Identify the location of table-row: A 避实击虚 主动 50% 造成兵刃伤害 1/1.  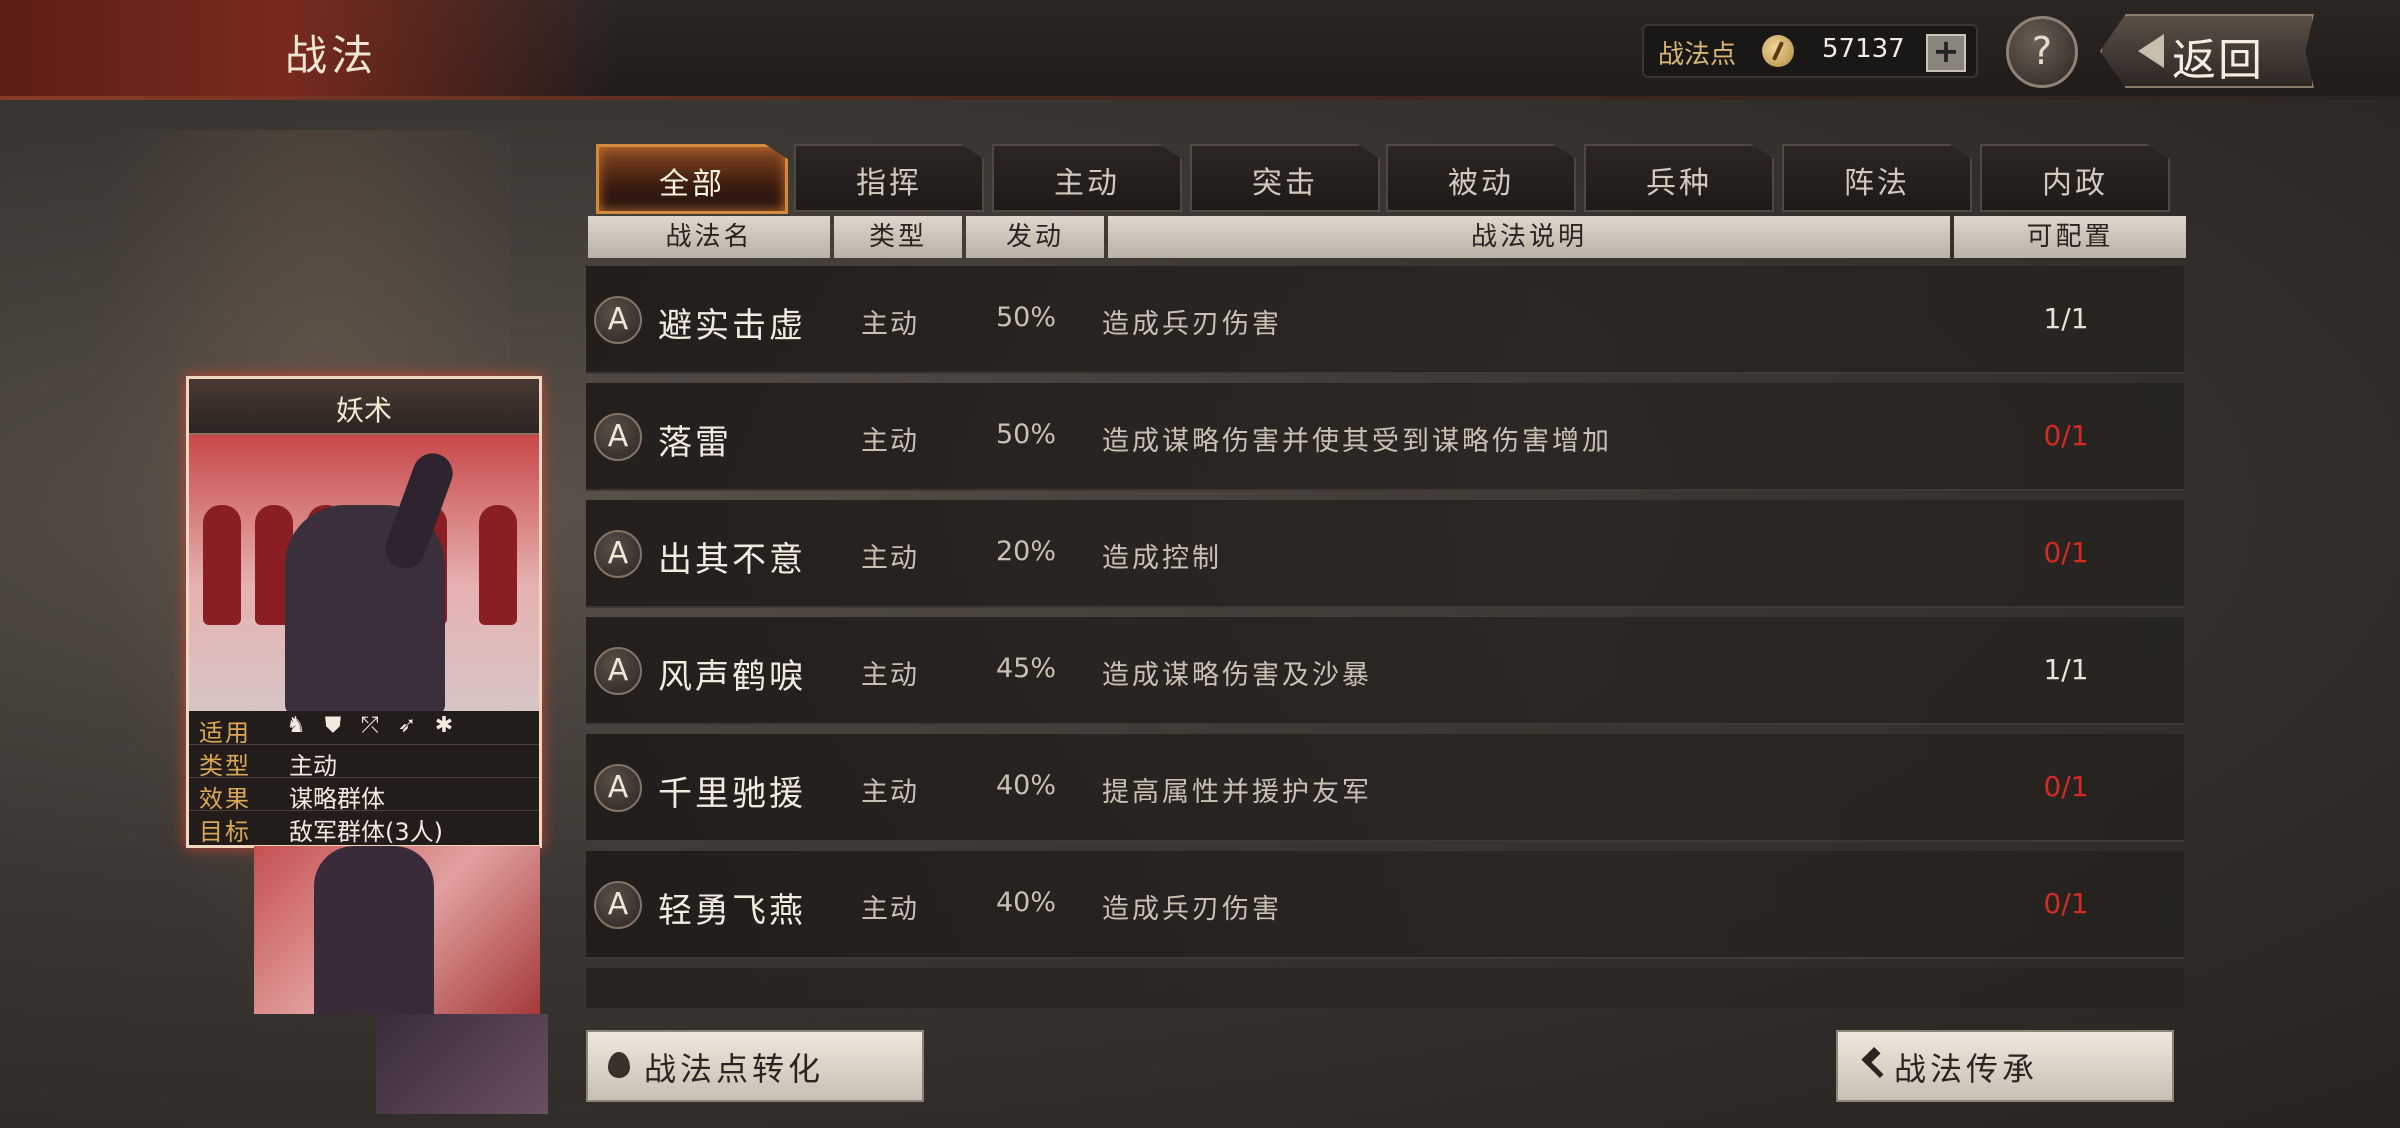
(1385, 320).